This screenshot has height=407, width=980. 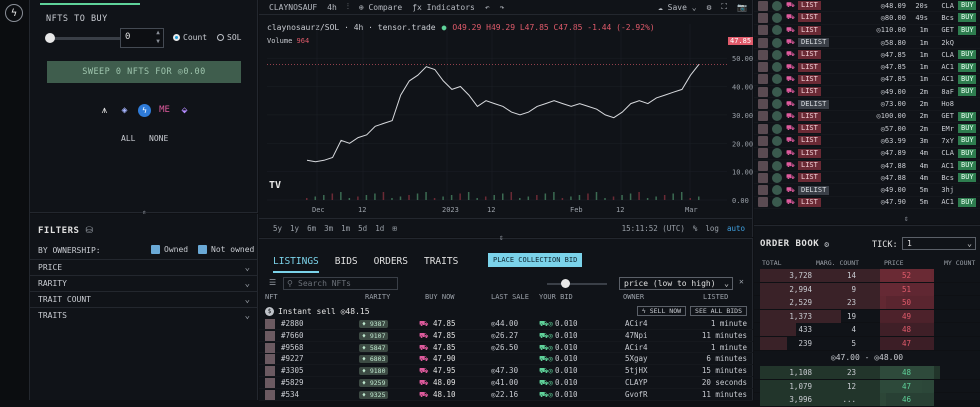 I want to click on feed-row: ⛟ DELIST ◎49.00 5m 3hj, so click(x=867, y=190).